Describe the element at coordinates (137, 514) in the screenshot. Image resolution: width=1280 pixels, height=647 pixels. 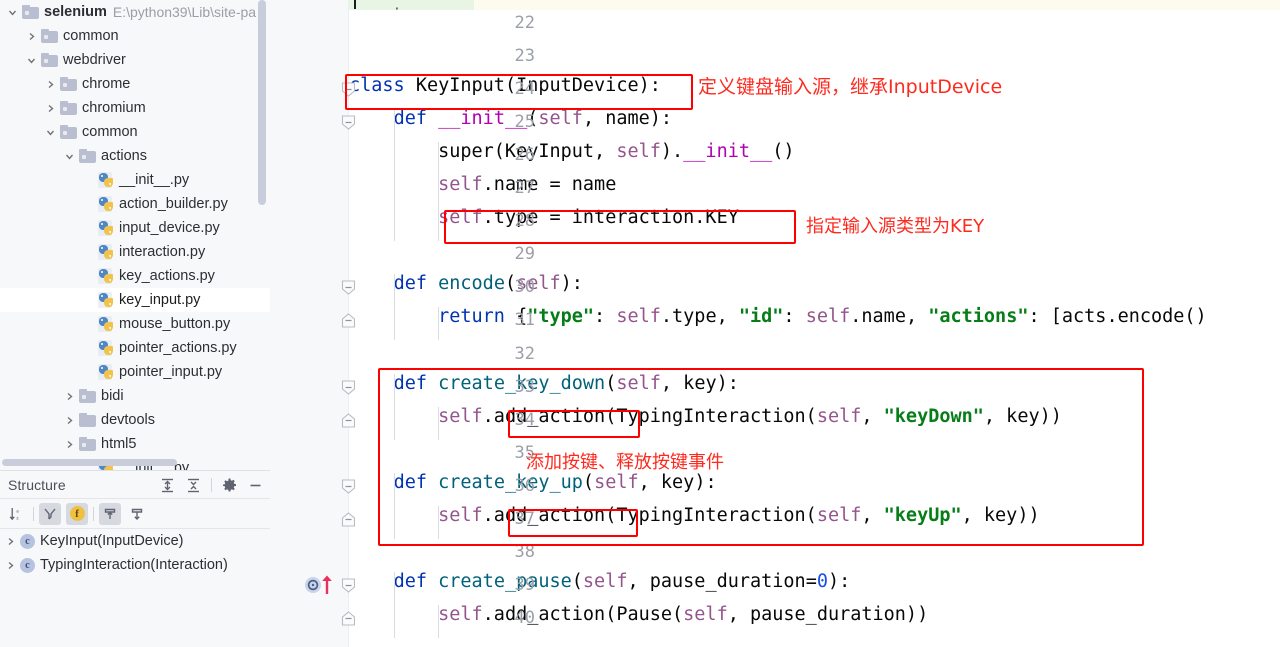
I see `show-inherited-down-icon` at that location.